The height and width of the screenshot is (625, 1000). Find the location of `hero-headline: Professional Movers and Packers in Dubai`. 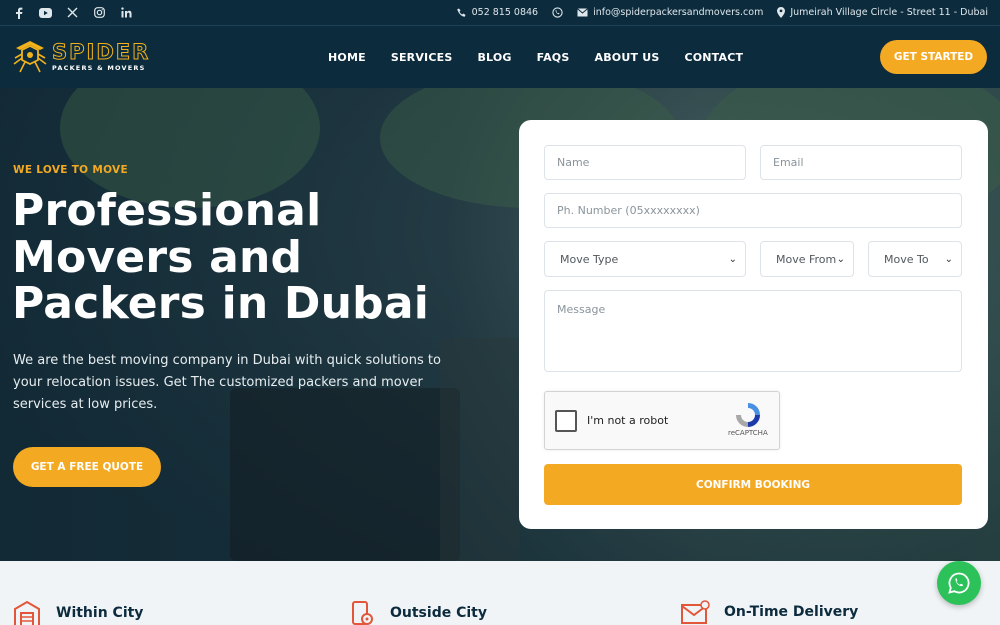

hero-headline: Professional Movers and Packers in Dubai is located at coordinates (221, 257).